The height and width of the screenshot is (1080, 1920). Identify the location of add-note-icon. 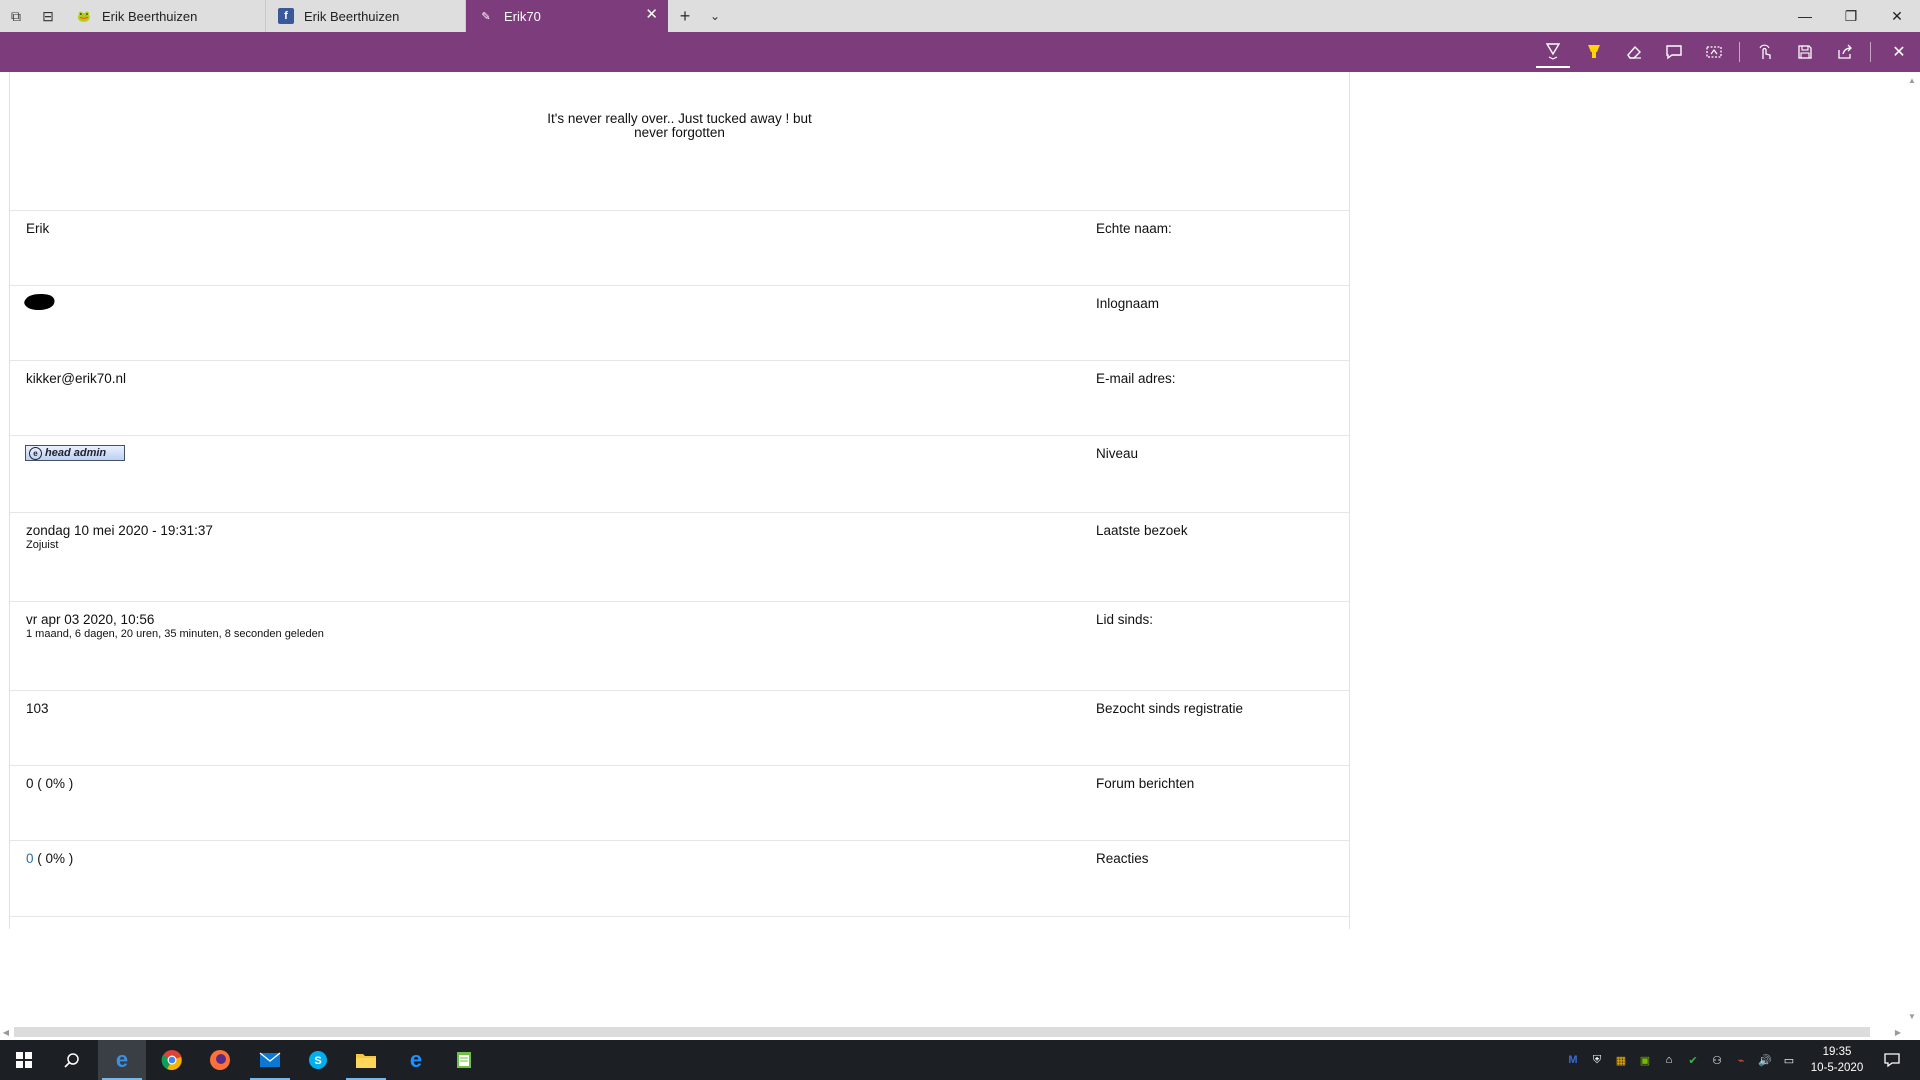
(1674, 52).